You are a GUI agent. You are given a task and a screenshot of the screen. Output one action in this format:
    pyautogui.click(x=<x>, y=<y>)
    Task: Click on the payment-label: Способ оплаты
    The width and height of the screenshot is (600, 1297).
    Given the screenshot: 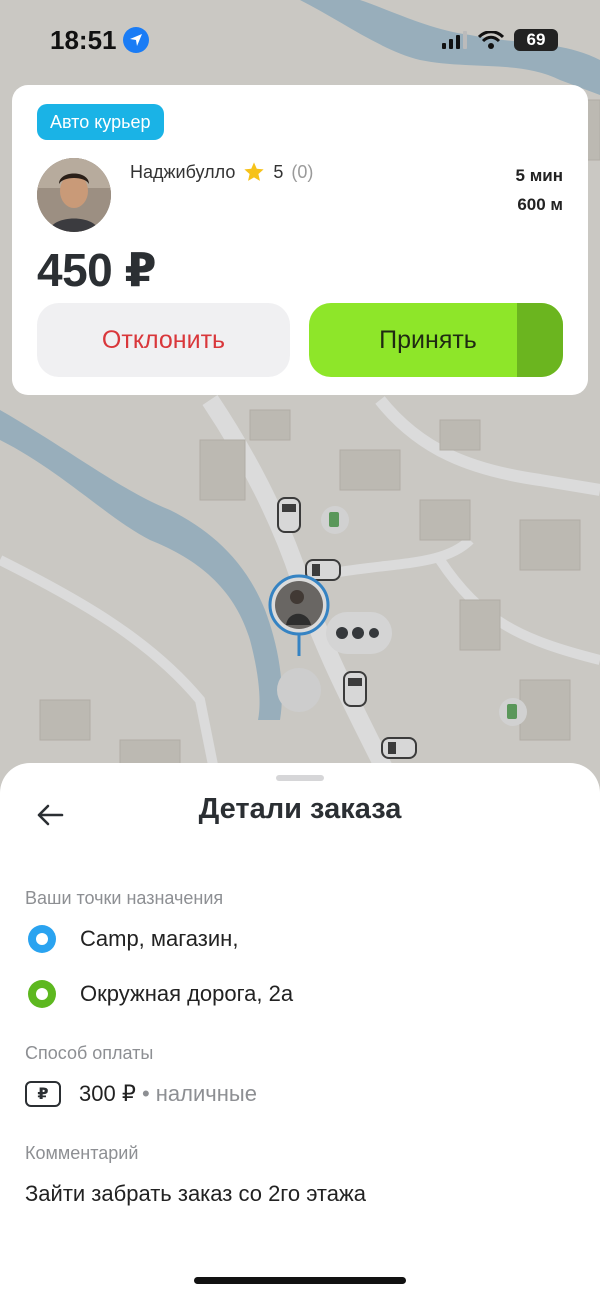 What is the action you would take?
    pyautogui.click(x=89, y=1053)
    